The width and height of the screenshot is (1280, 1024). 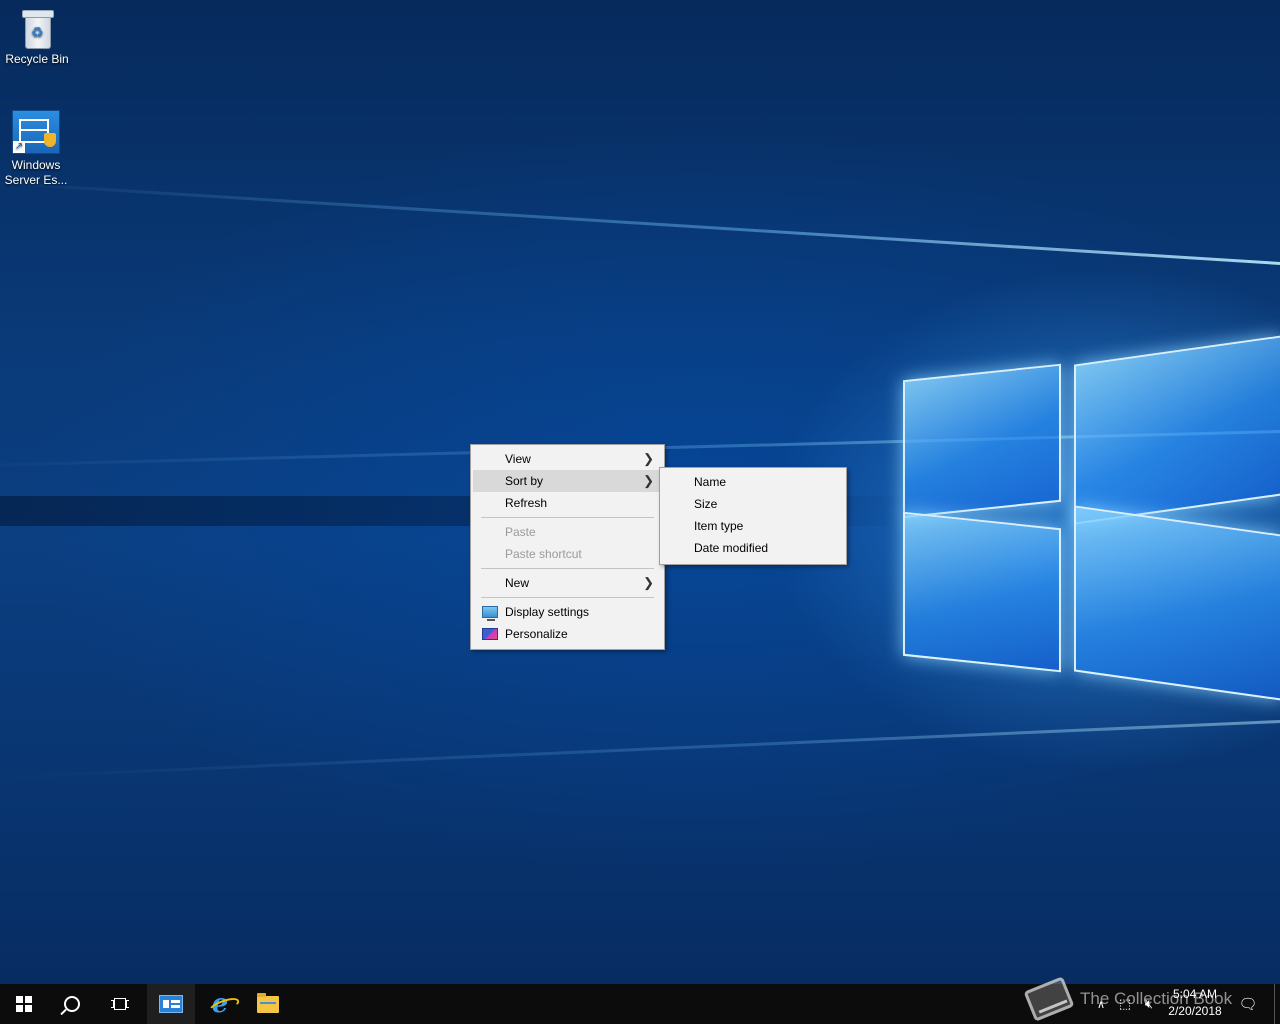 I want to click on windows-server-essentials-icon: ↗, so click(x=36, y=132).